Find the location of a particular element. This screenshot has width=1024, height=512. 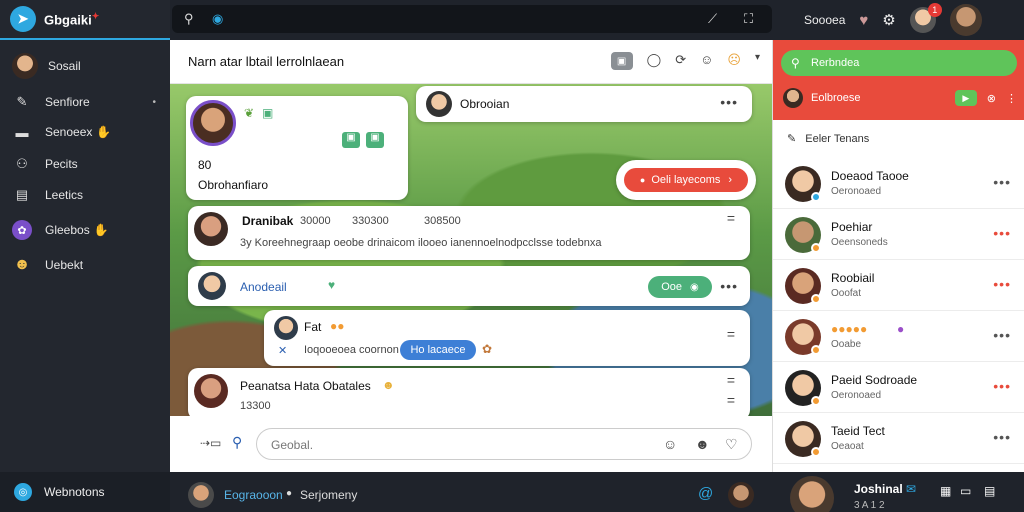

chevron-down-icon: ▾ is located at coordinates (757, 61).